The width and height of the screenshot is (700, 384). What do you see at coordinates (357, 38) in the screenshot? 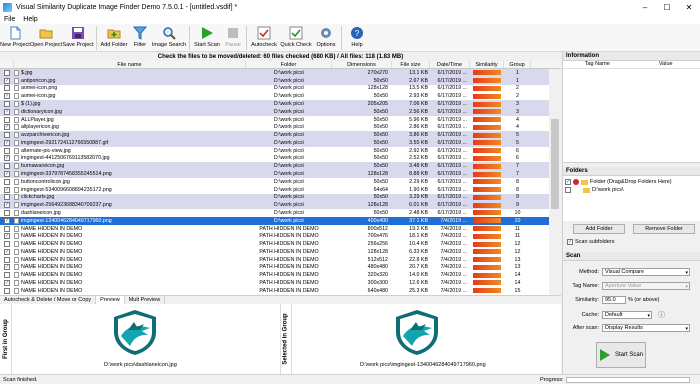
I see `help-button: ? Help` at bounding box center [357, 38].